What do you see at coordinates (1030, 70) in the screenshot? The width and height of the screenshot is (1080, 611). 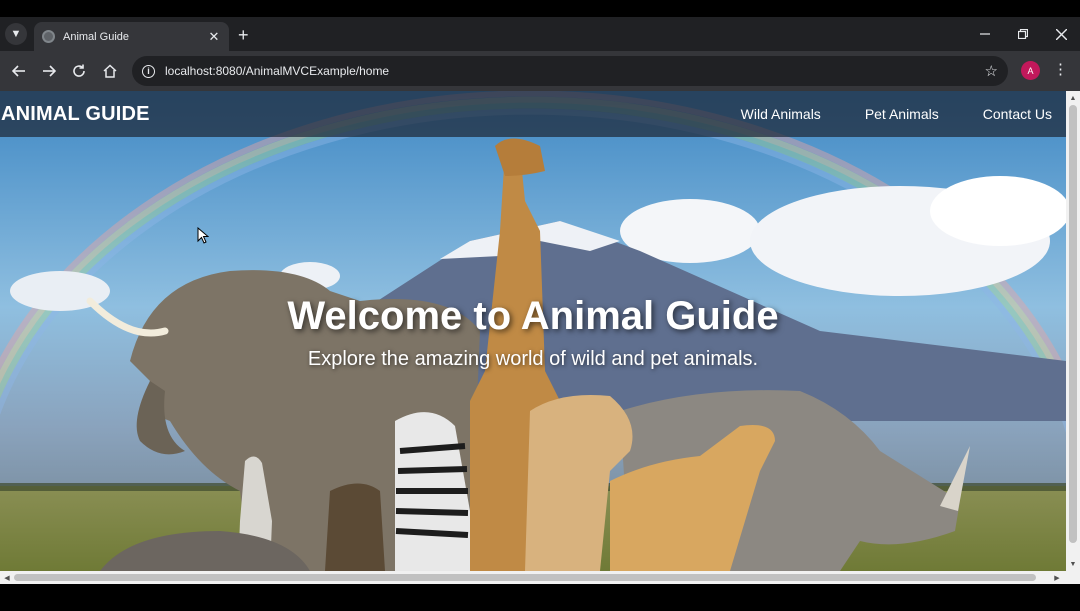 I see `profile-avatar: A` at bounding box center [1030, 70].